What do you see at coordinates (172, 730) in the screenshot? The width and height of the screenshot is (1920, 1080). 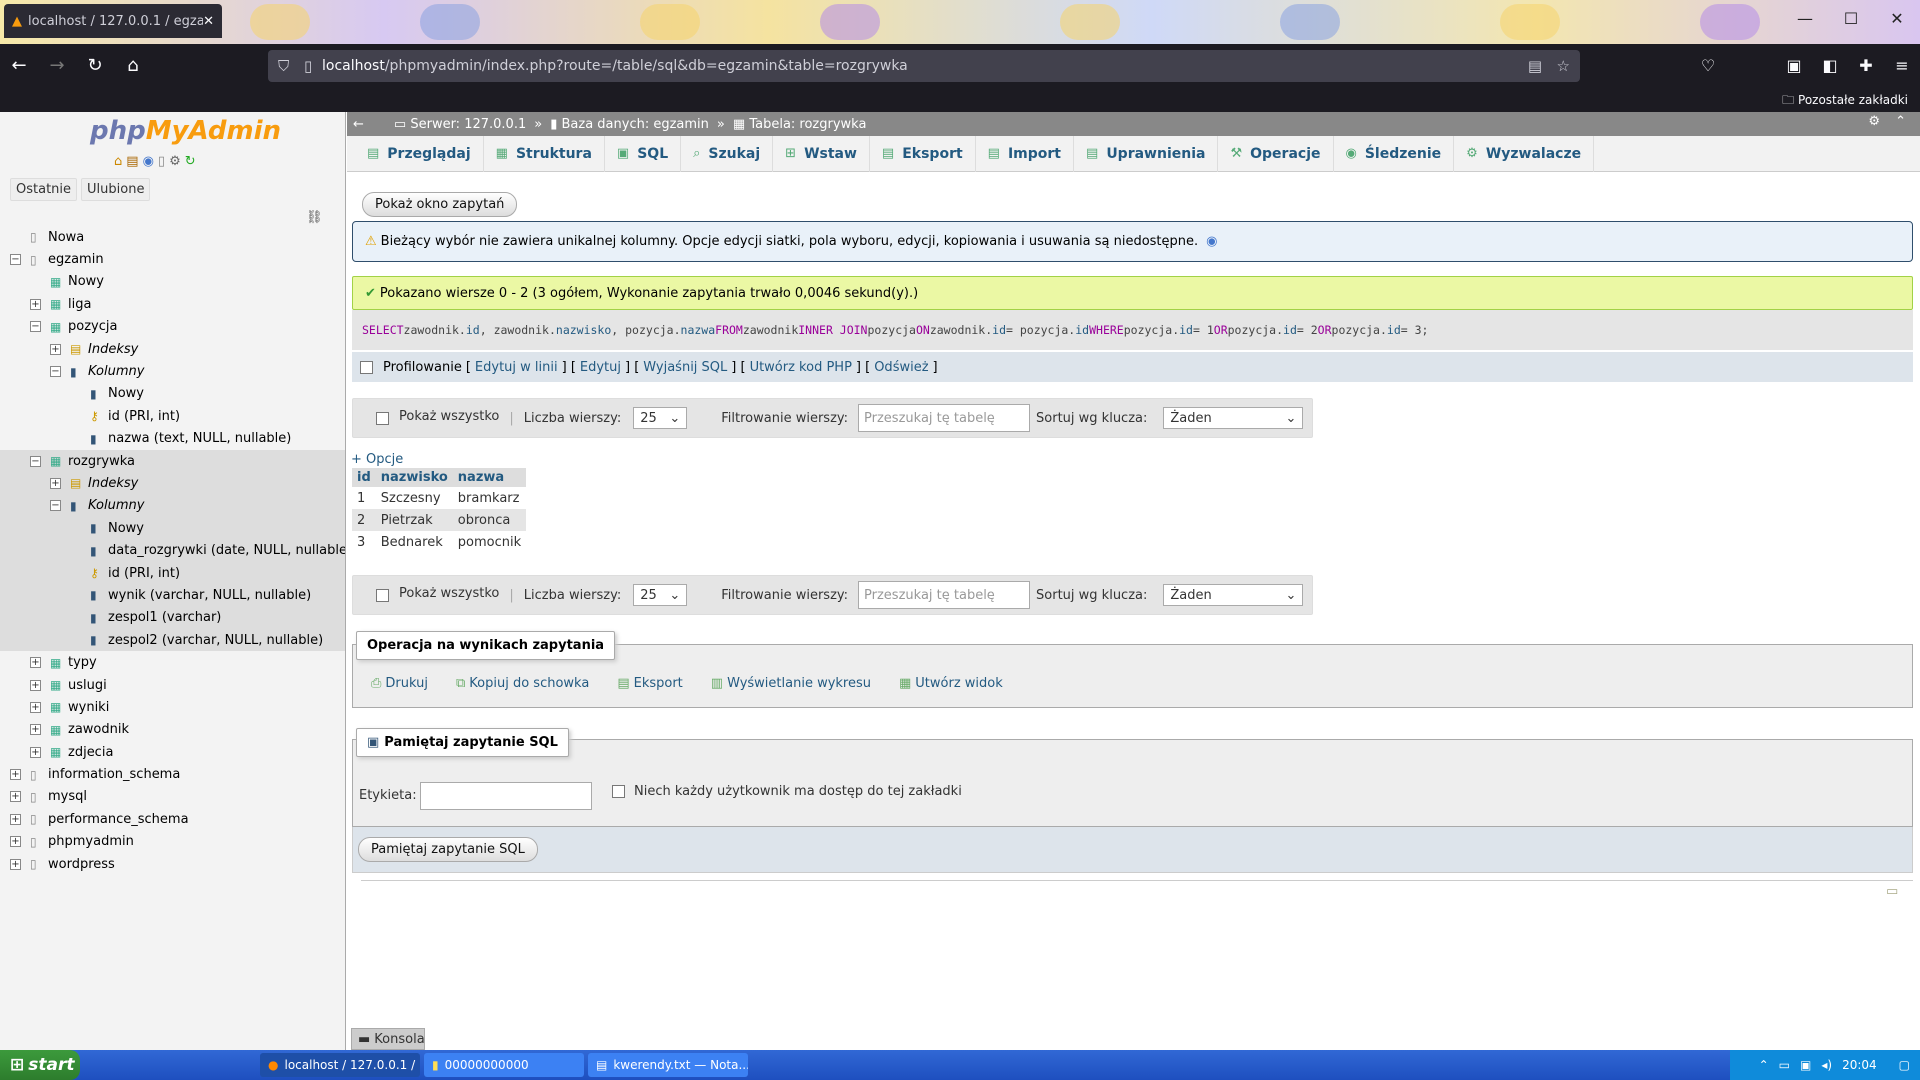 I see `tree-item: + ▦ zawodnik` at bounding box center [172, 730].